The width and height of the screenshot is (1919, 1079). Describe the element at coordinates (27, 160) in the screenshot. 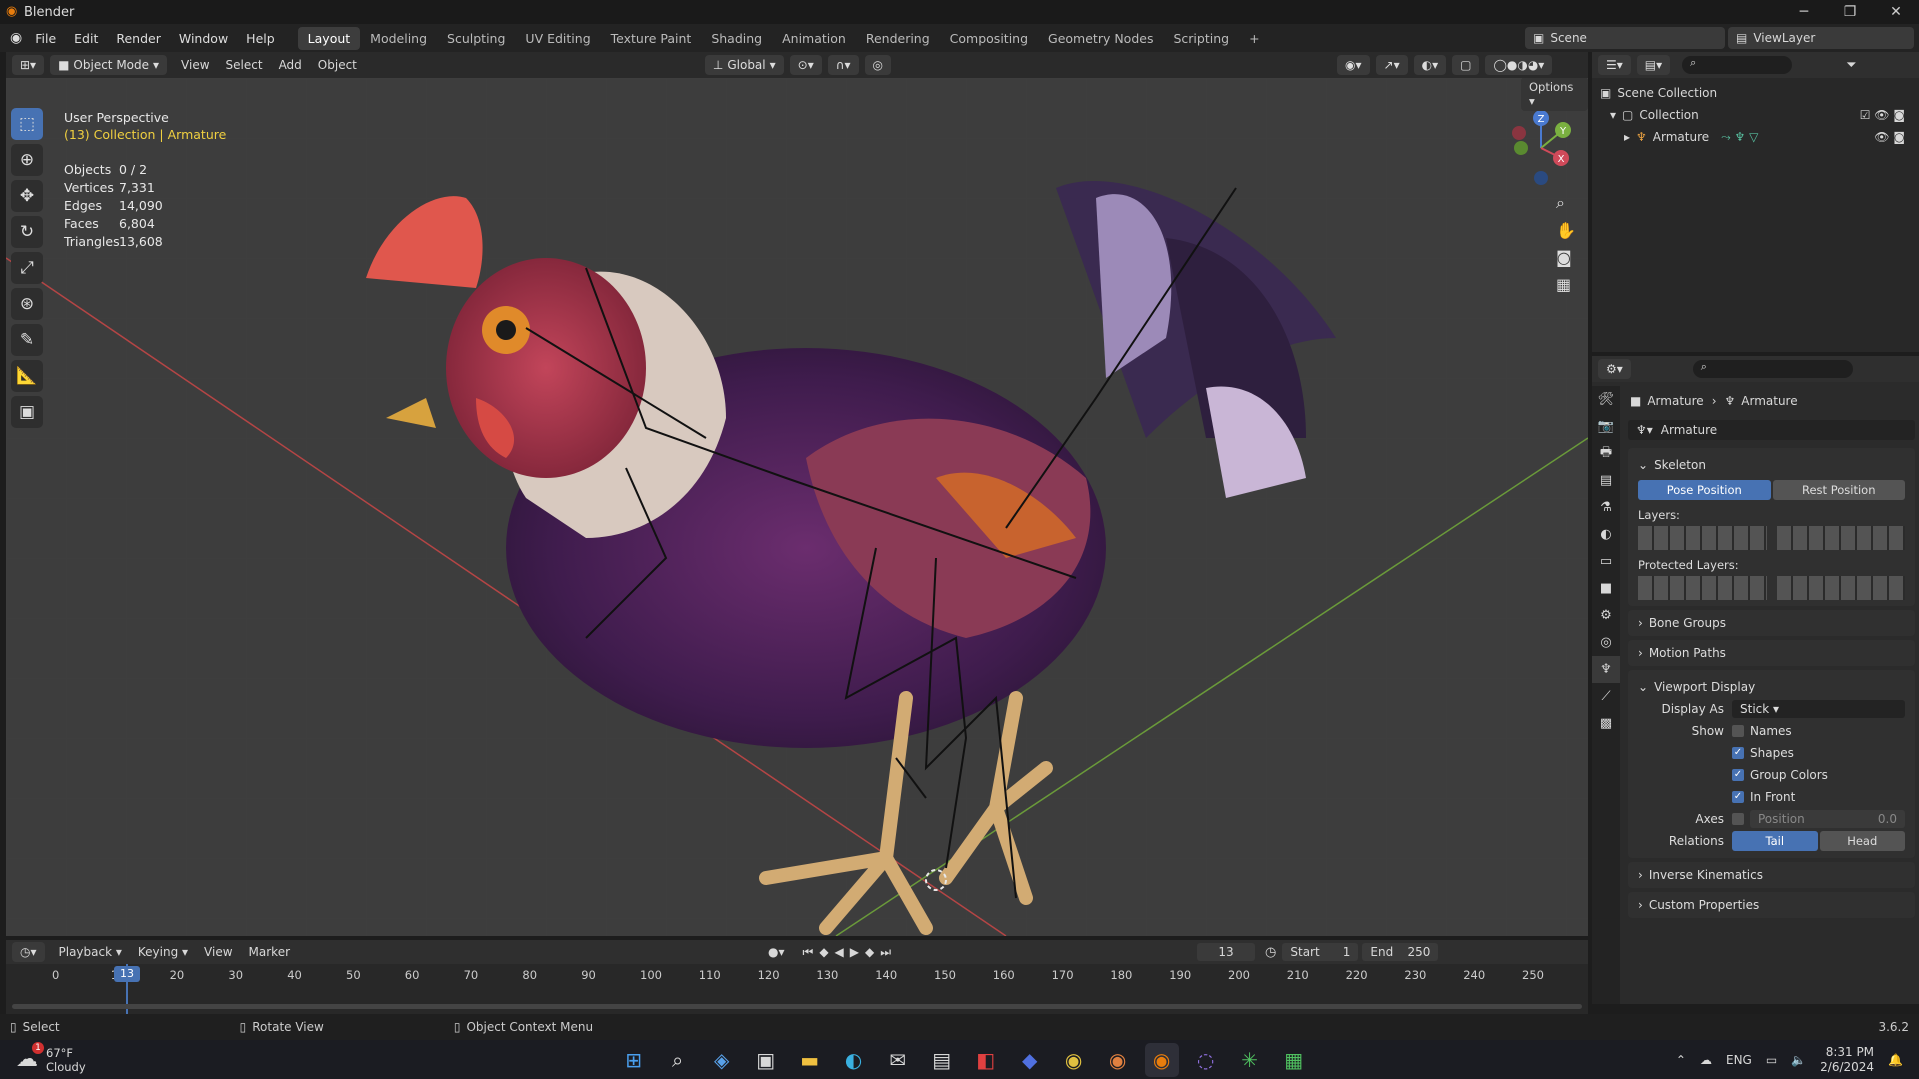

I see `cursor-tool-icon: ⊕` at that location.